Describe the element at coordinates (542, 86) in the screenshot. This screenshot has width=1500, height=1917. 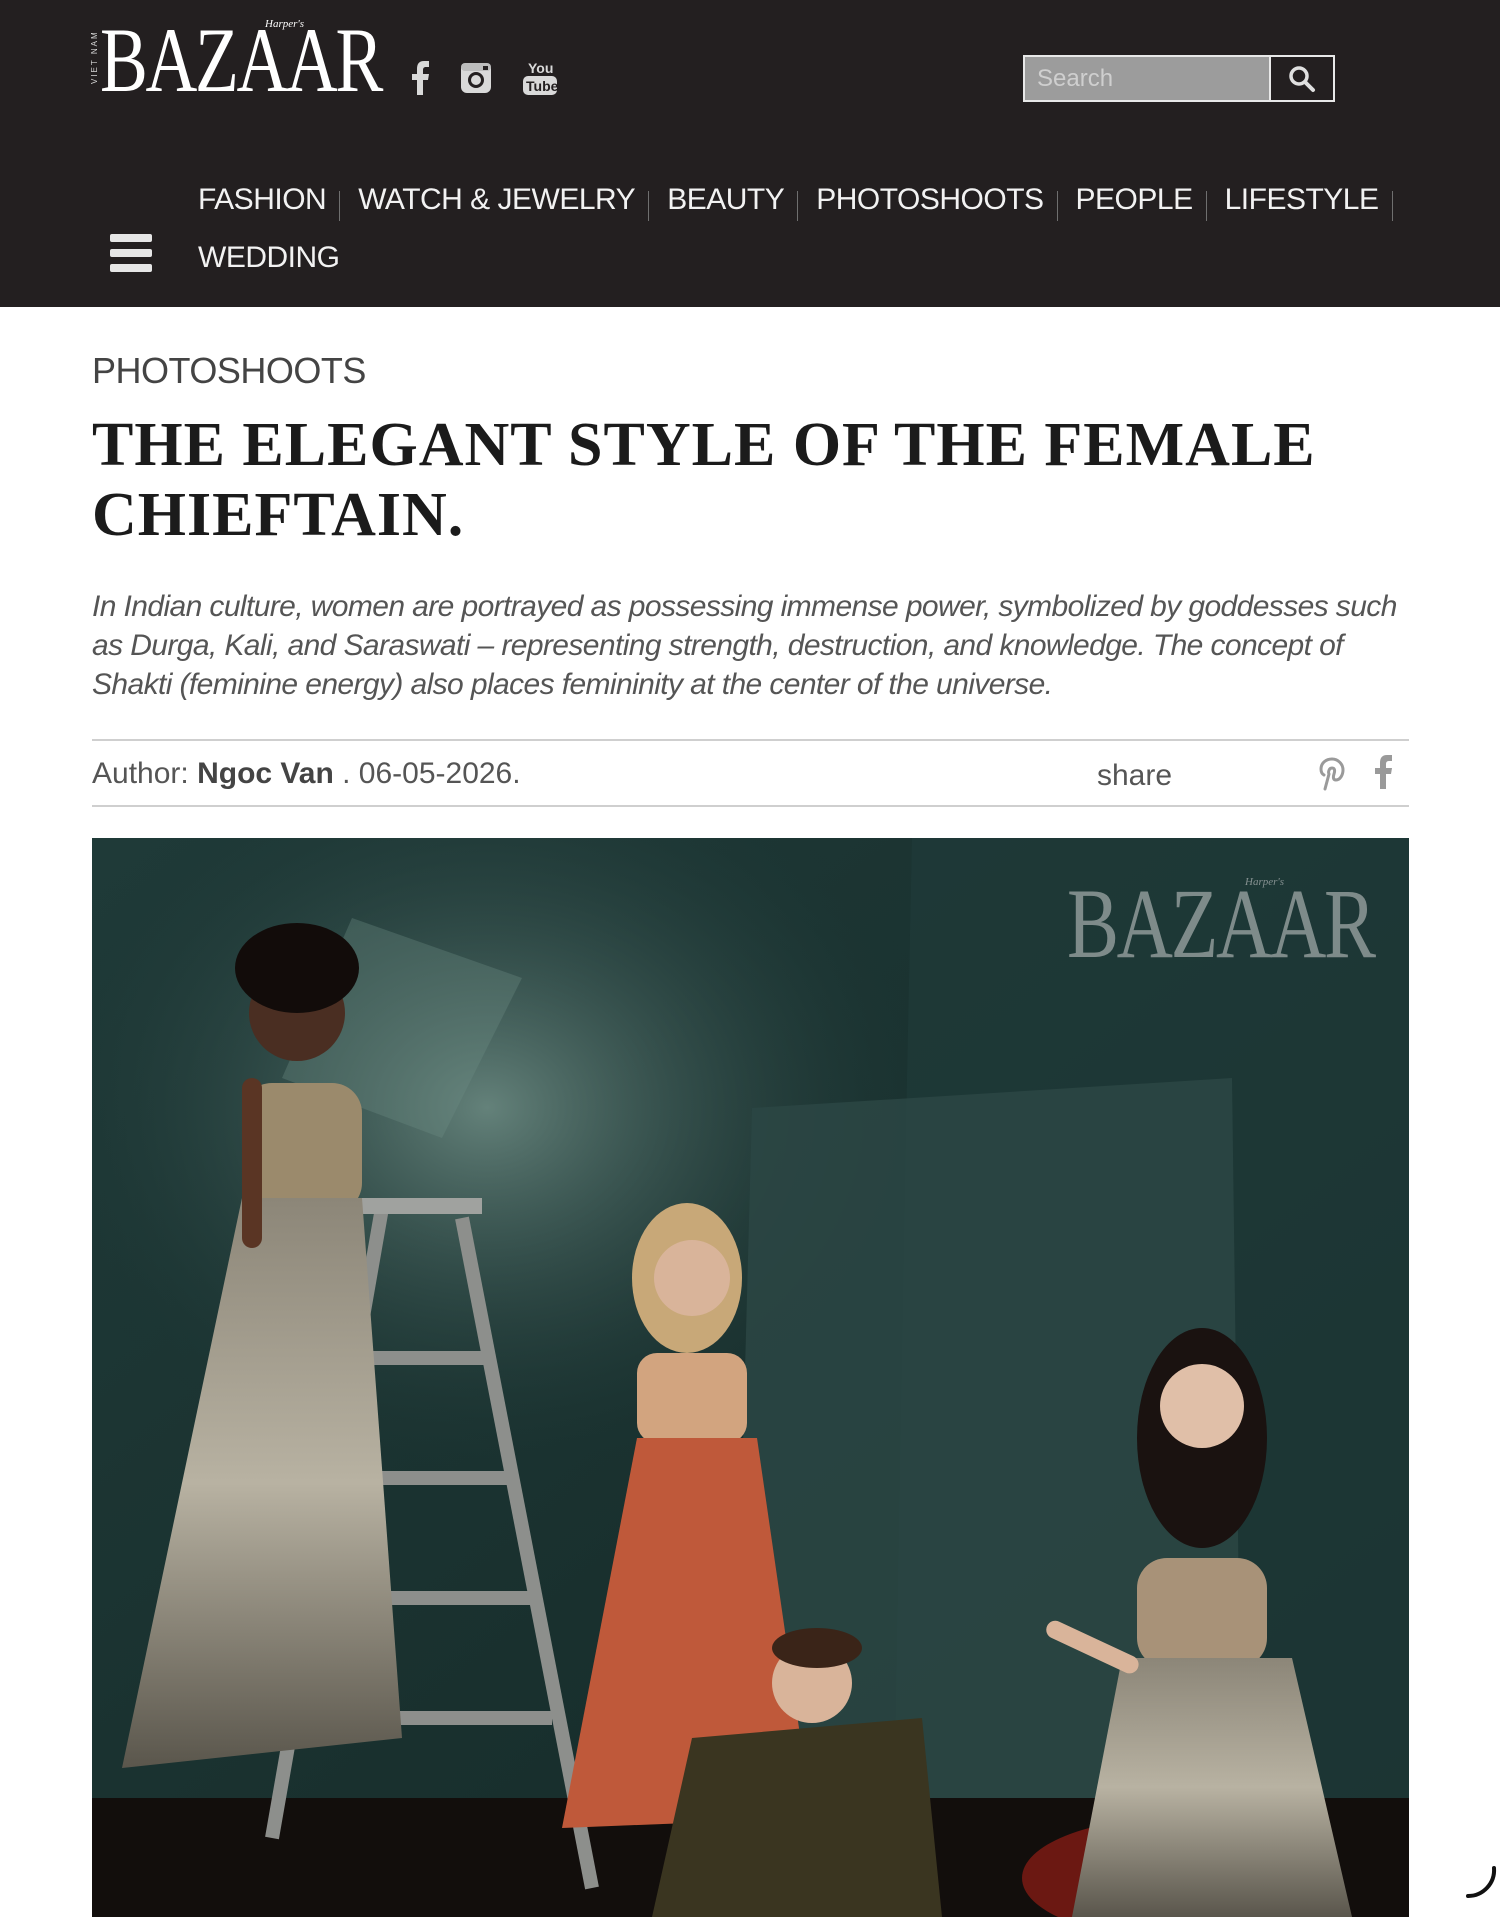
I see `svg-text: Tube` at that location.